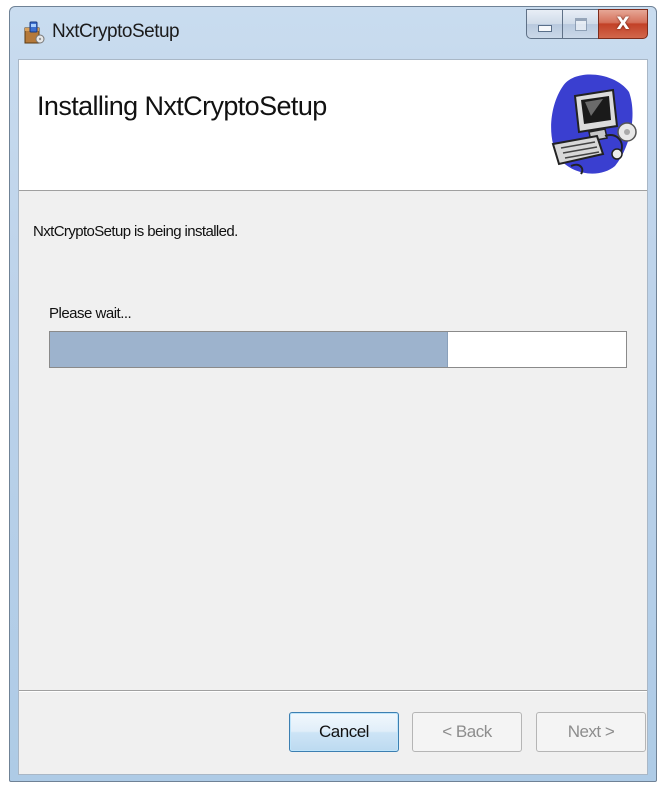 The width and height of the screenshot is (664, 788). Describe the element at coordinates (182, 106) in the screenshot. I see `page-title: Installing NxtCryptoSetup` at that location.